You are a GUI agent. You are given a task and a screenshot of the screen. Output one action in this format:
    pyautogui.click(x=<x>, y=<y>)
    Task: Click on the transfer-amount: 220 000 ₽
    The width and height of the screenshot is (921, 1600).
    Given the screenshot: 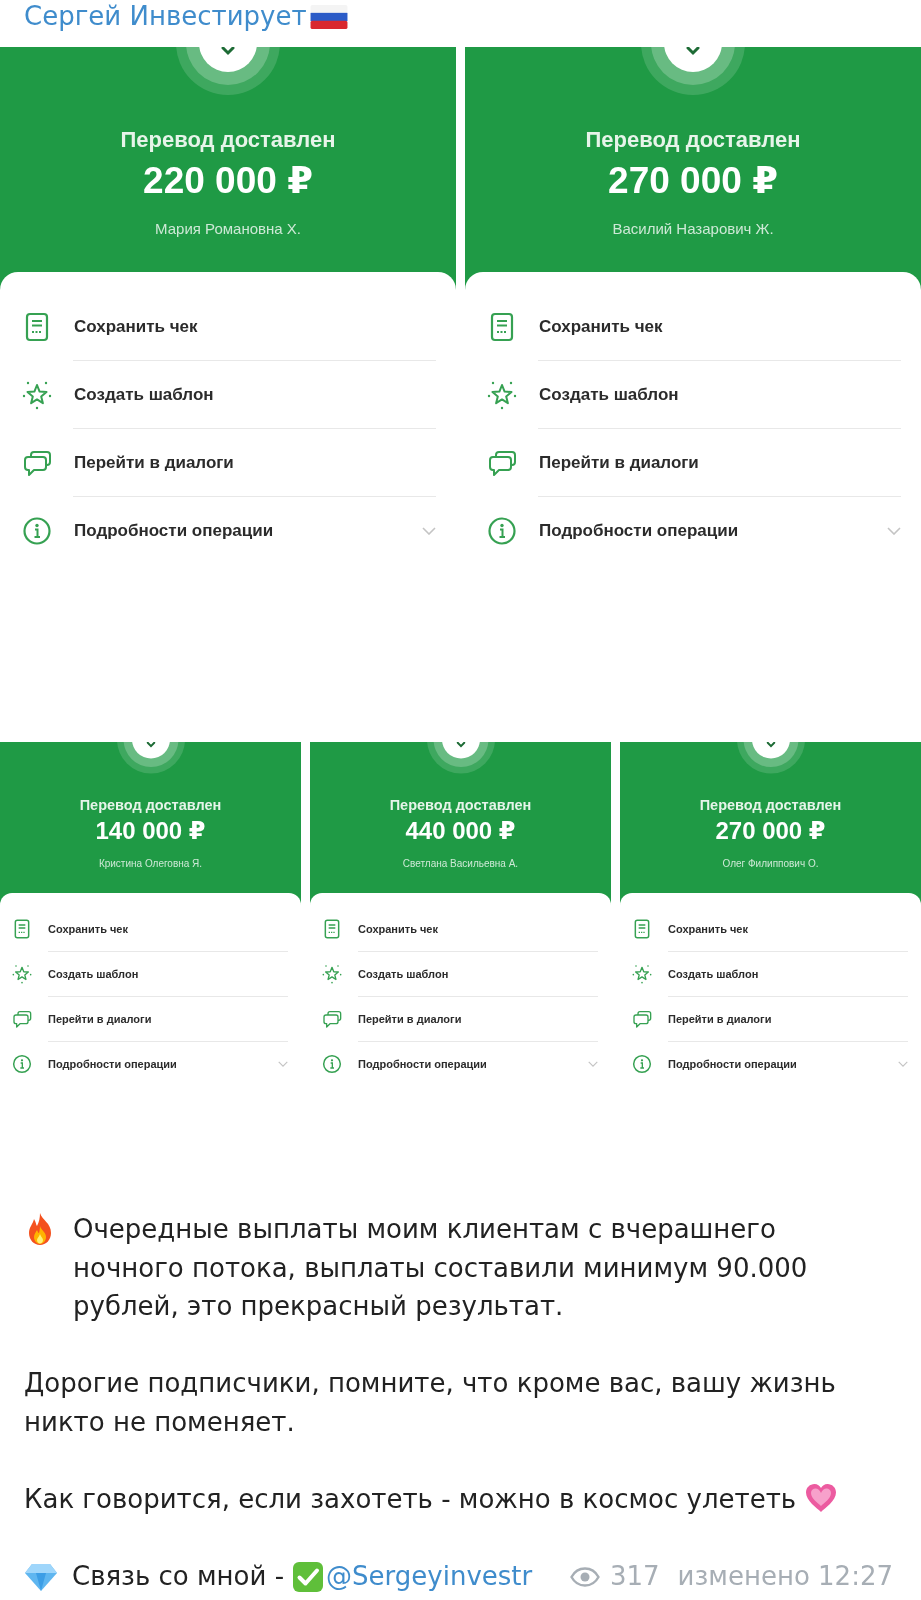 What is the action you would take?
    pyautogui.click(x=228, y=181)
    